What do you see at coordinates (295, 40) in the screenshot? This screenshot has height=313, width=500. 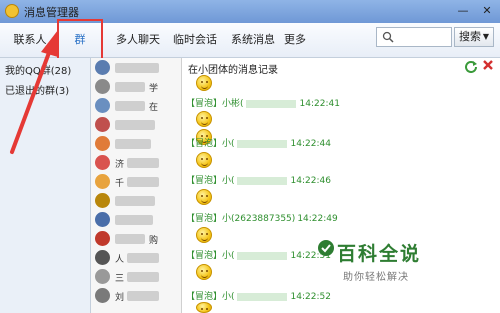 I see `tab-more: 更多` at bounding box center [295, 40].